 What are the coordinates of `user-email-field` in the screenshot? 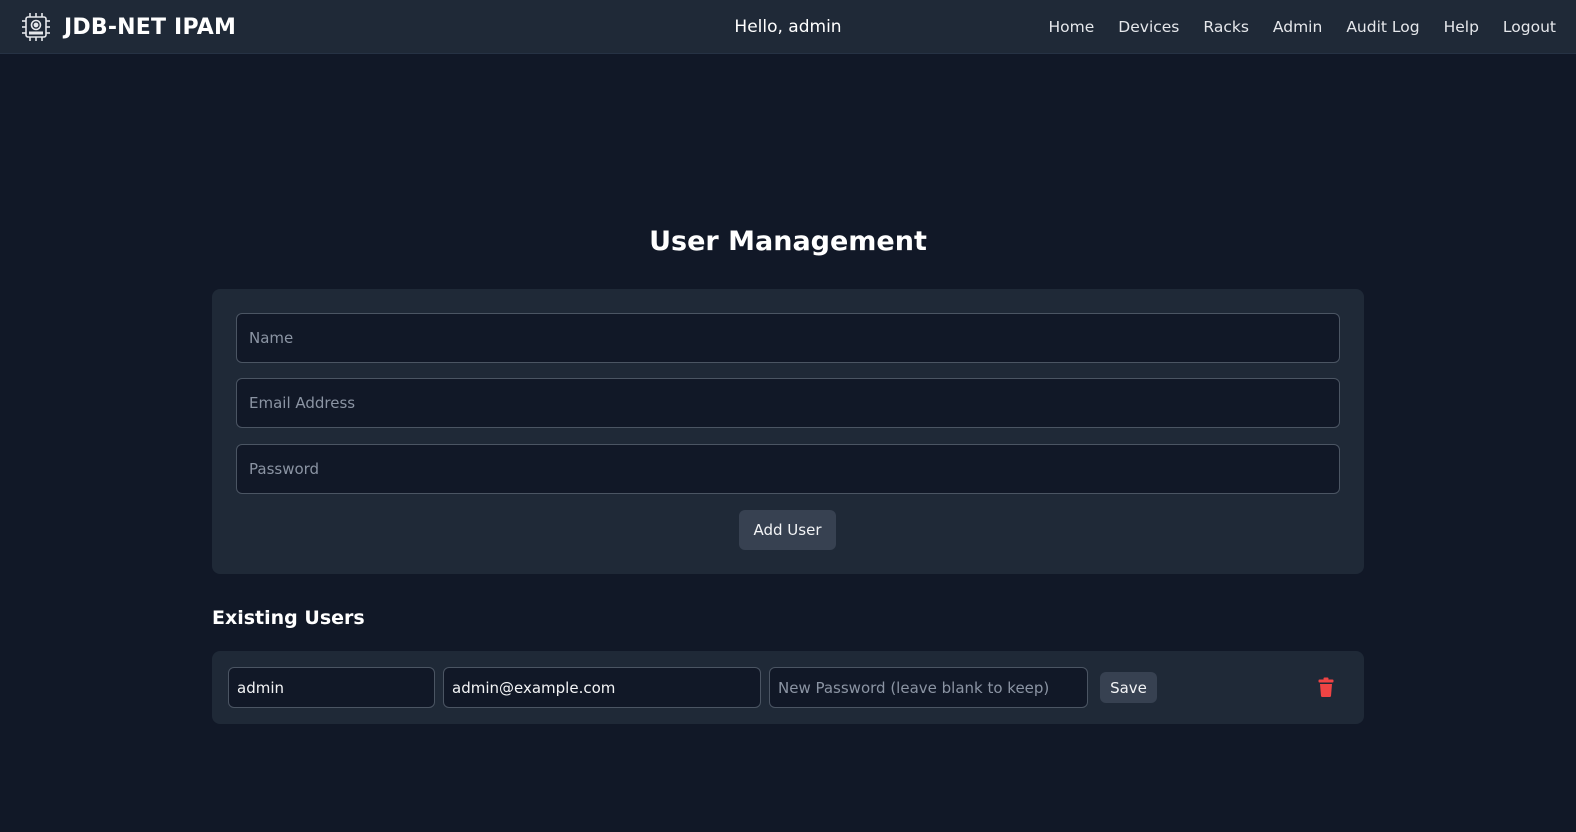 It's located at (602, 687).